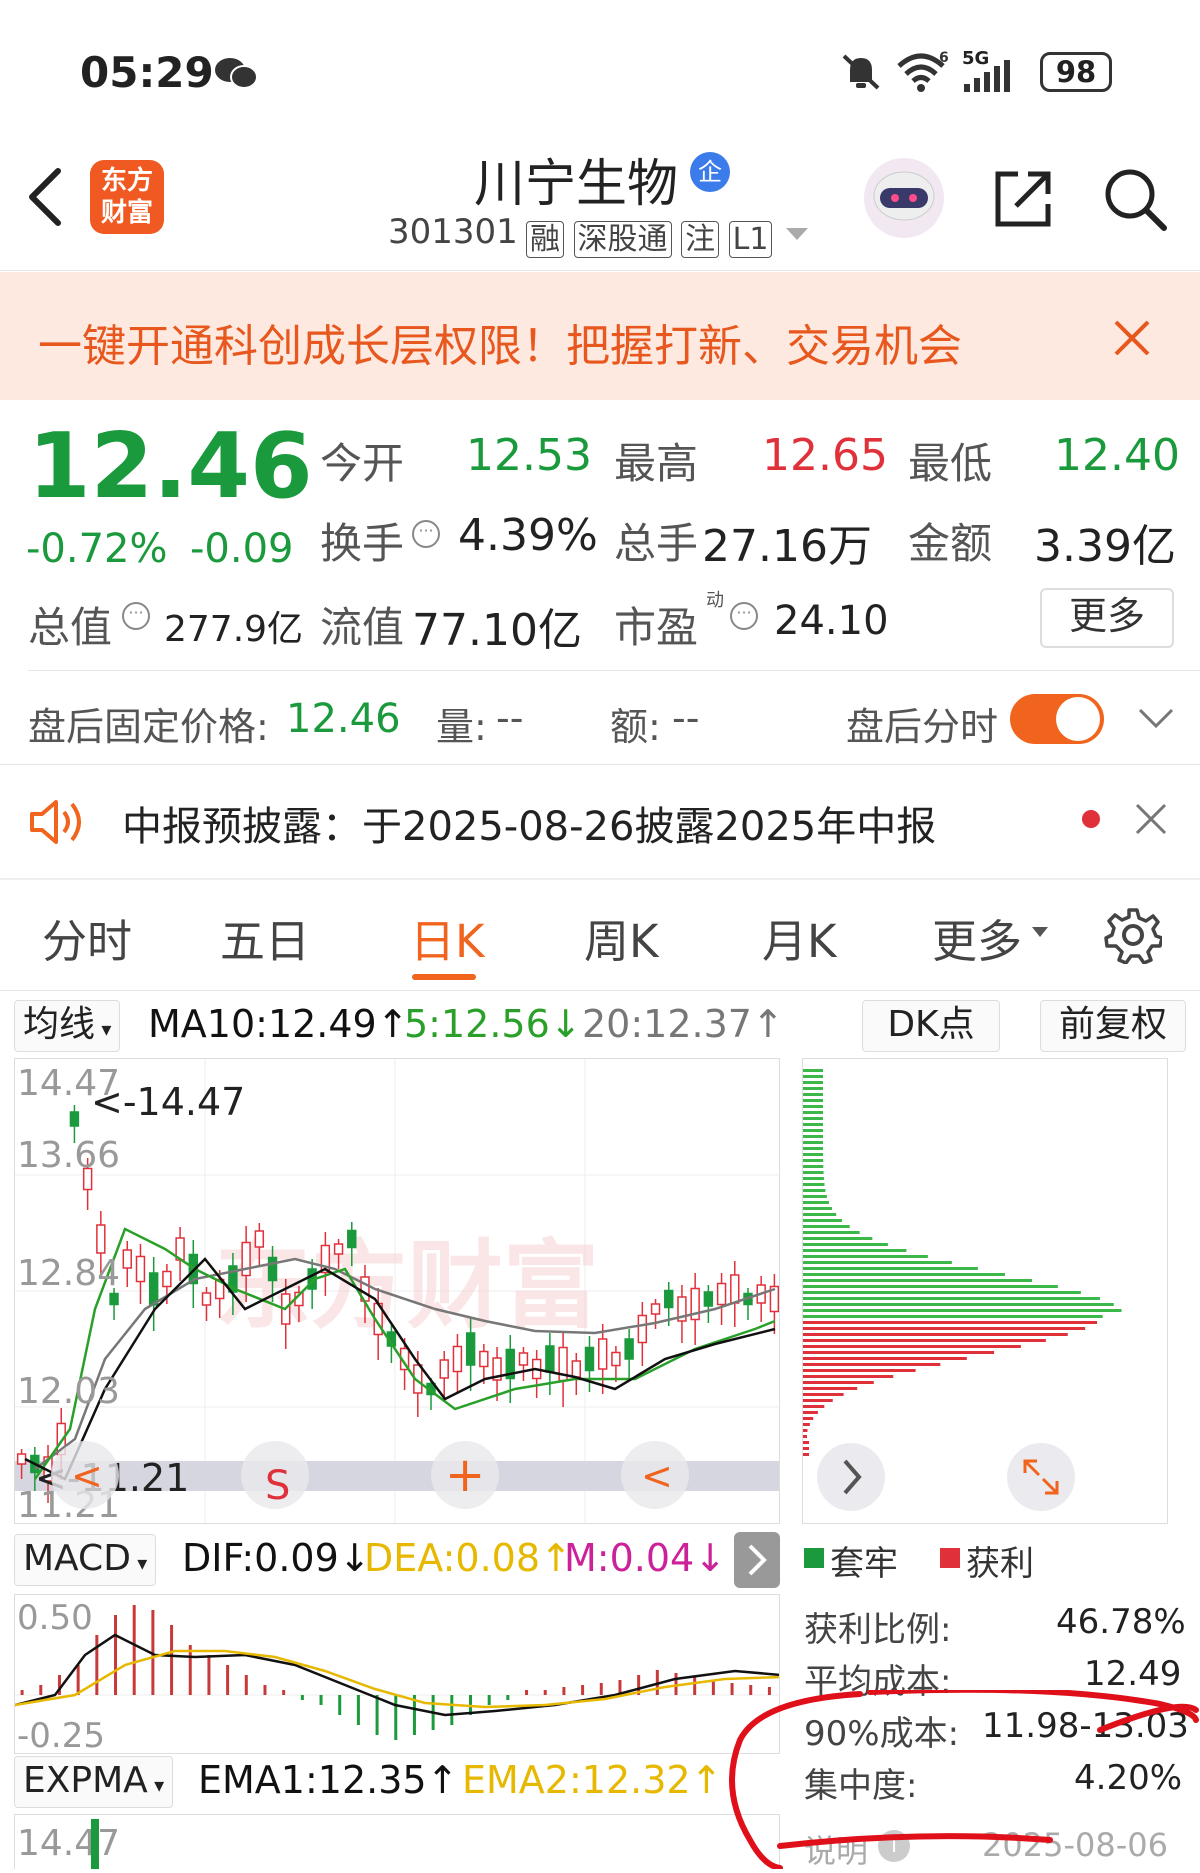  I want to click on ma20-value: 20:12.37↑, so click(683, 1024).